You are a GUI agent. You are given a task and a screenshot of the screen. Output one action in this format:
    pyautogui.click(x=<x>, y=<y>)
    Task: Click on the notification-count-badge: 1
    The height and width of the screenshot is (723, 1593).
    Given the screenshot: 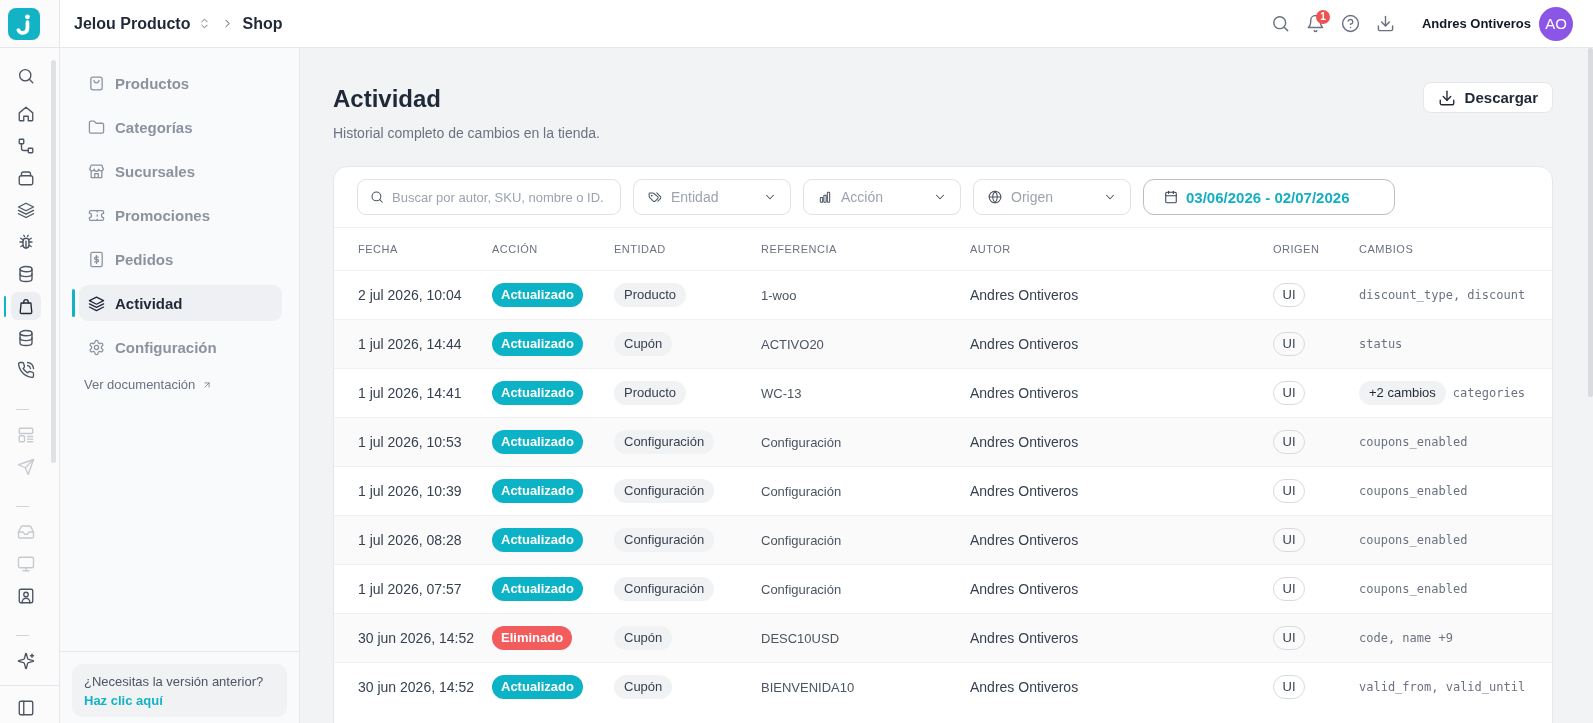 What is the action you would take?
    pyautogui.click(x=1322, y=16)
    